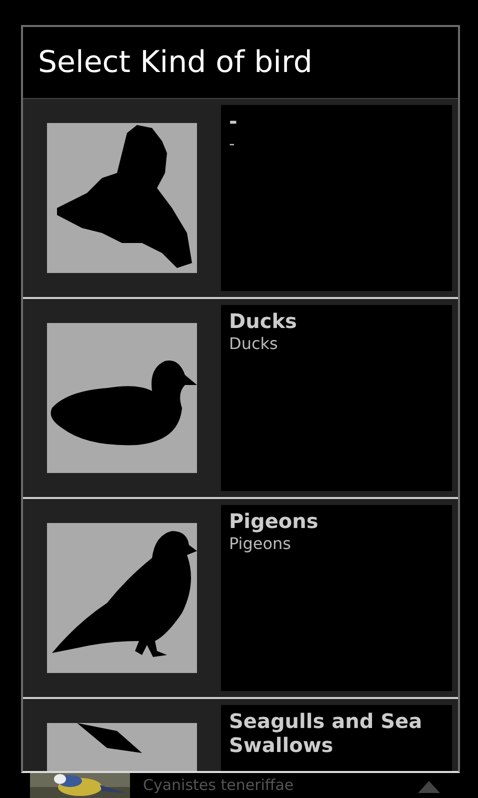  What do you see at coordinates (336, 521) in the screenshot?
I see `bird-kind-name: Pigeons` at bounding box center [336, 521].